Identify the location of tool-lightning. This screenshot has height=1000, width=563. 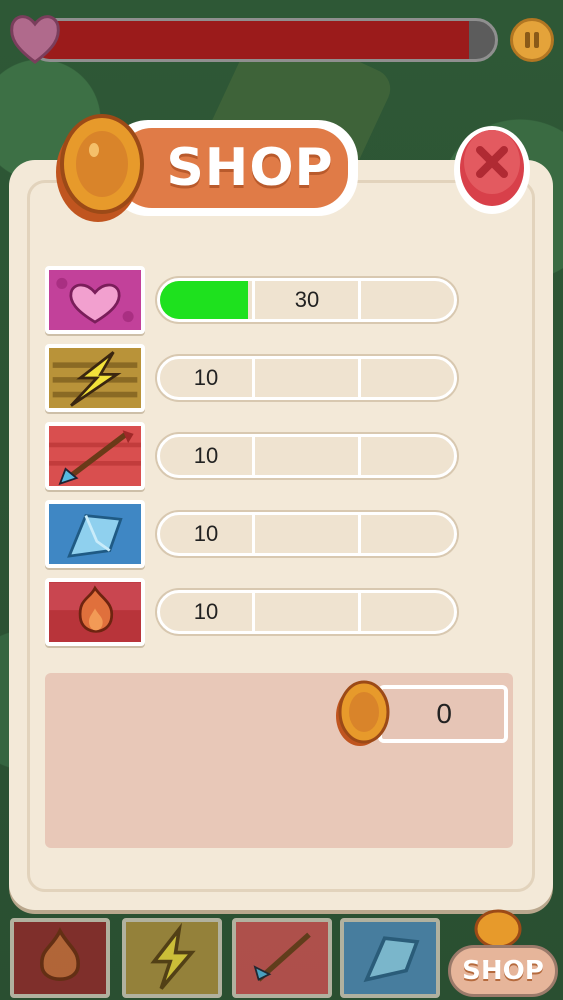
(172, 958).